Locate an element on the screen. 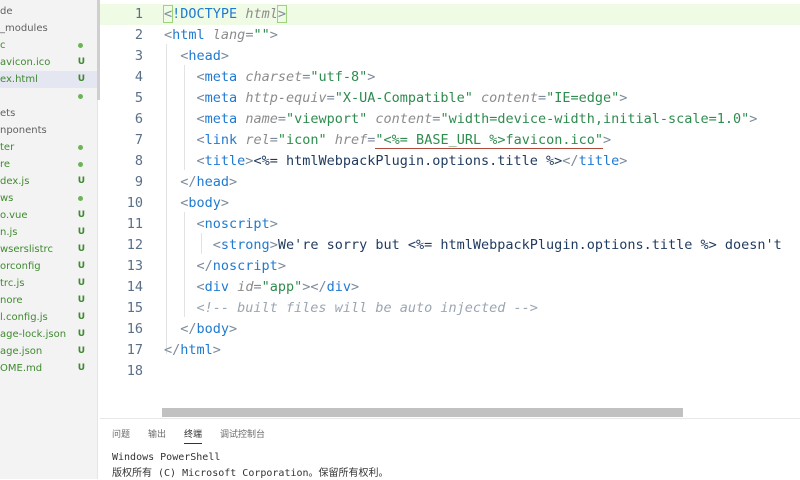  explorer-item: dex.js U is located at coordinates (48, 181).